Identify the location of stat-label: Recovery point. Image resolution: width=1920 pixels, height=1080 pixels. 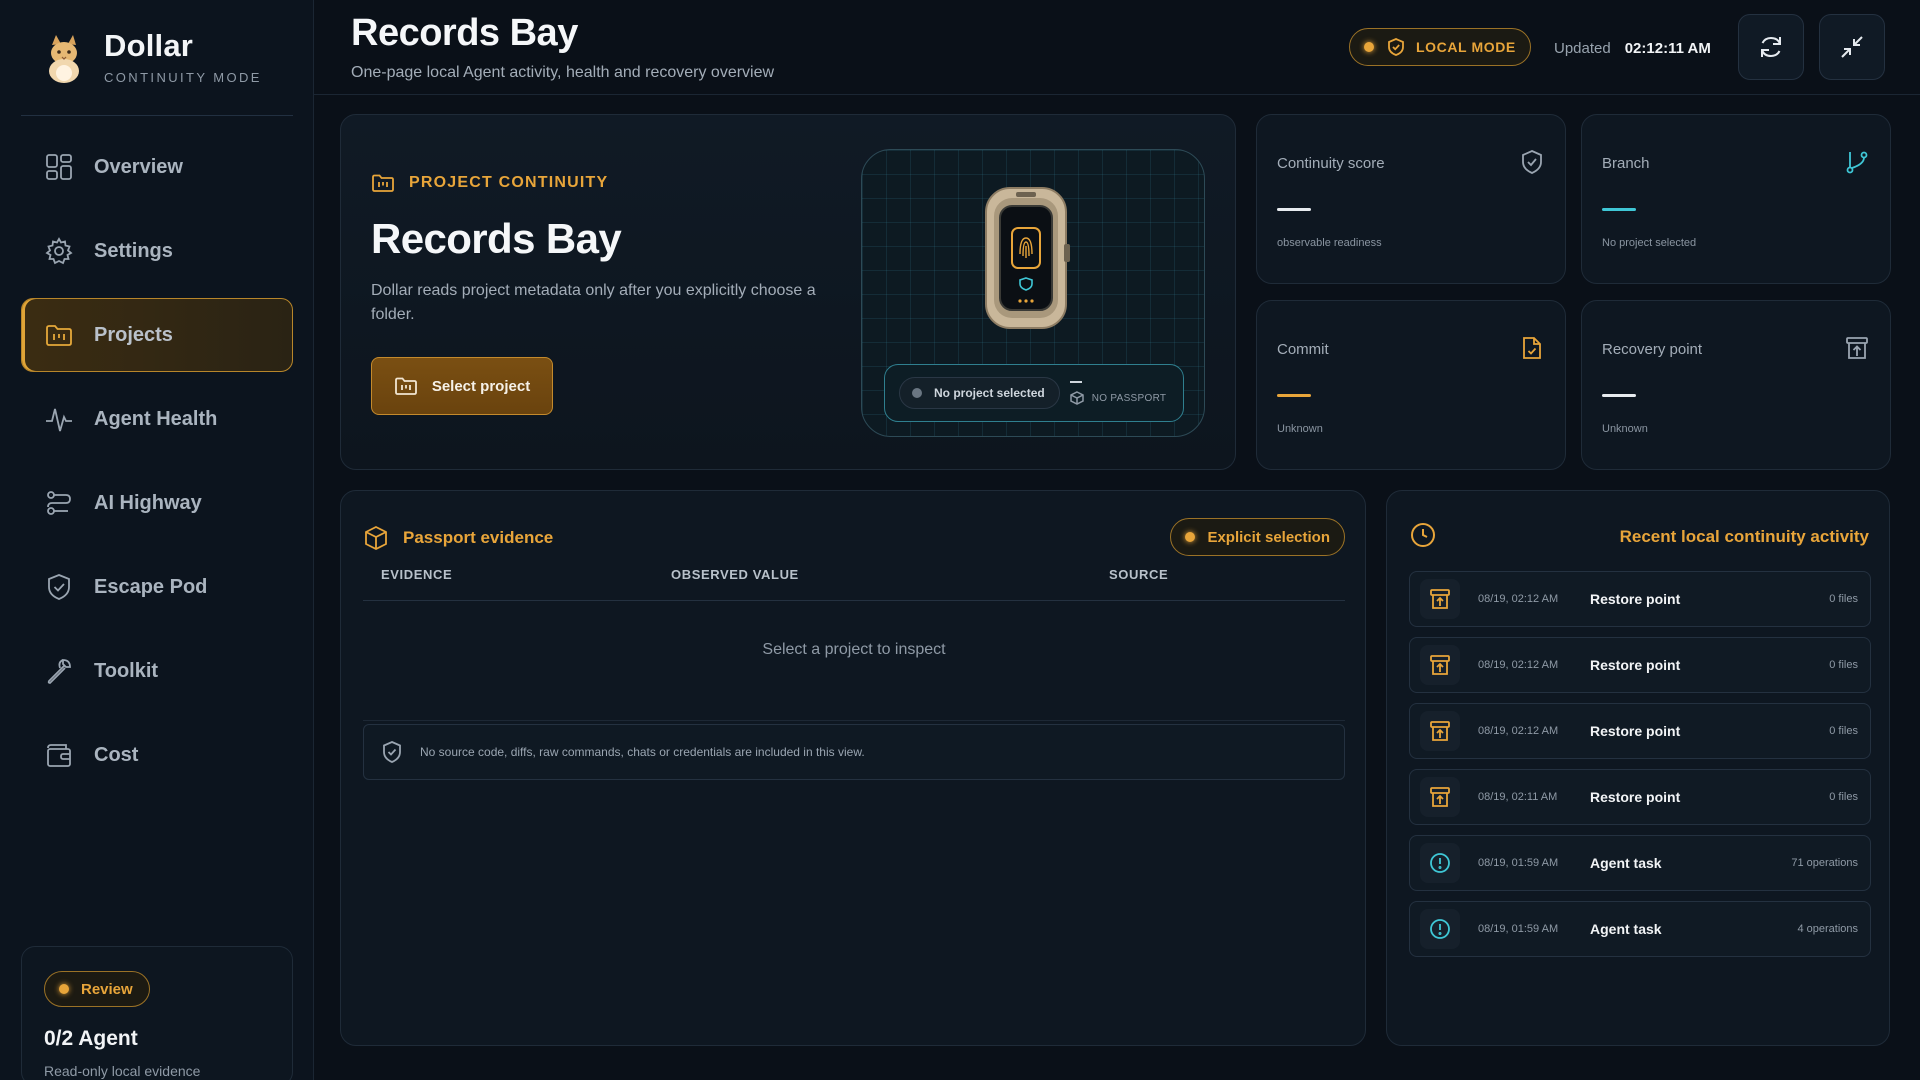
(1652, 349).